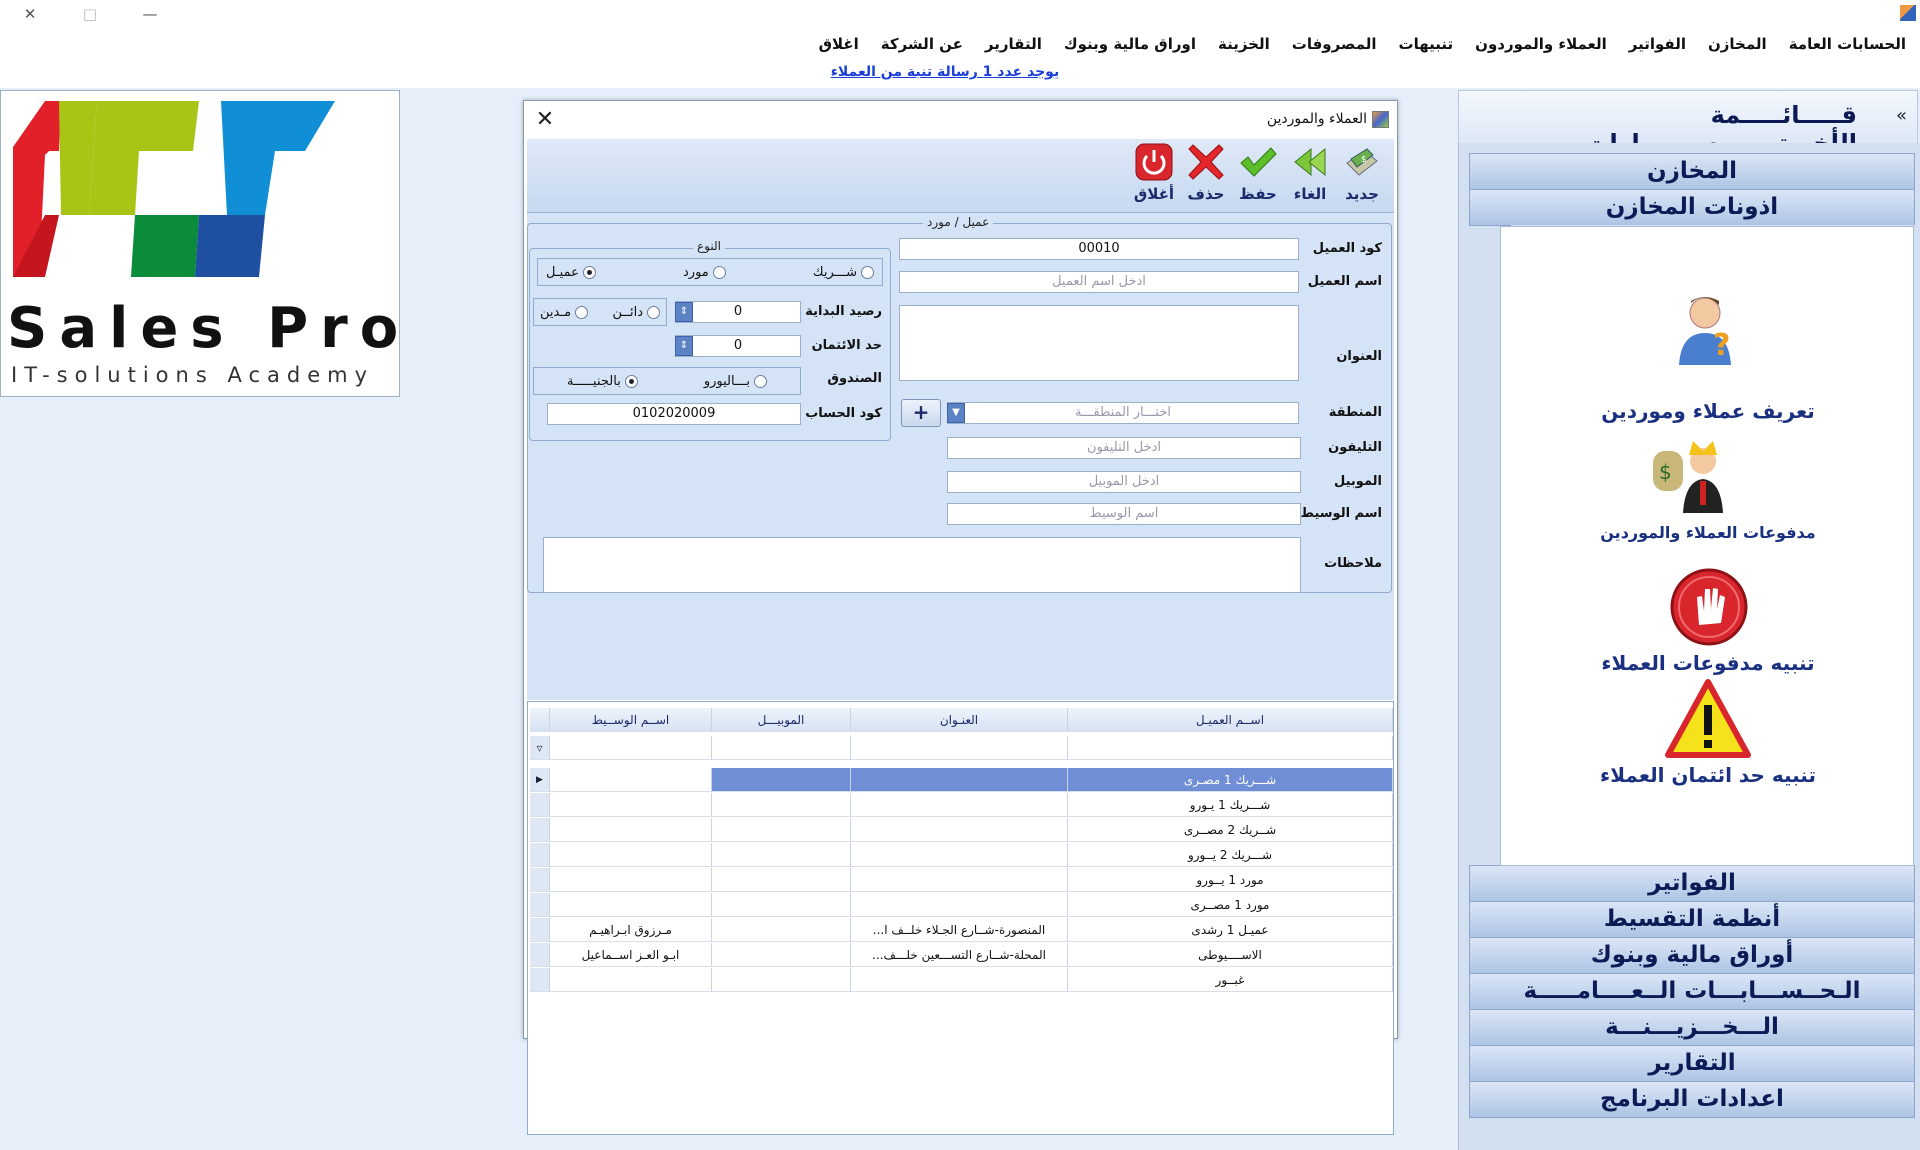 The height and width of the screenshot is (1150, 1920). I want to click on credit-radio: دائــن, so click(636, 312).